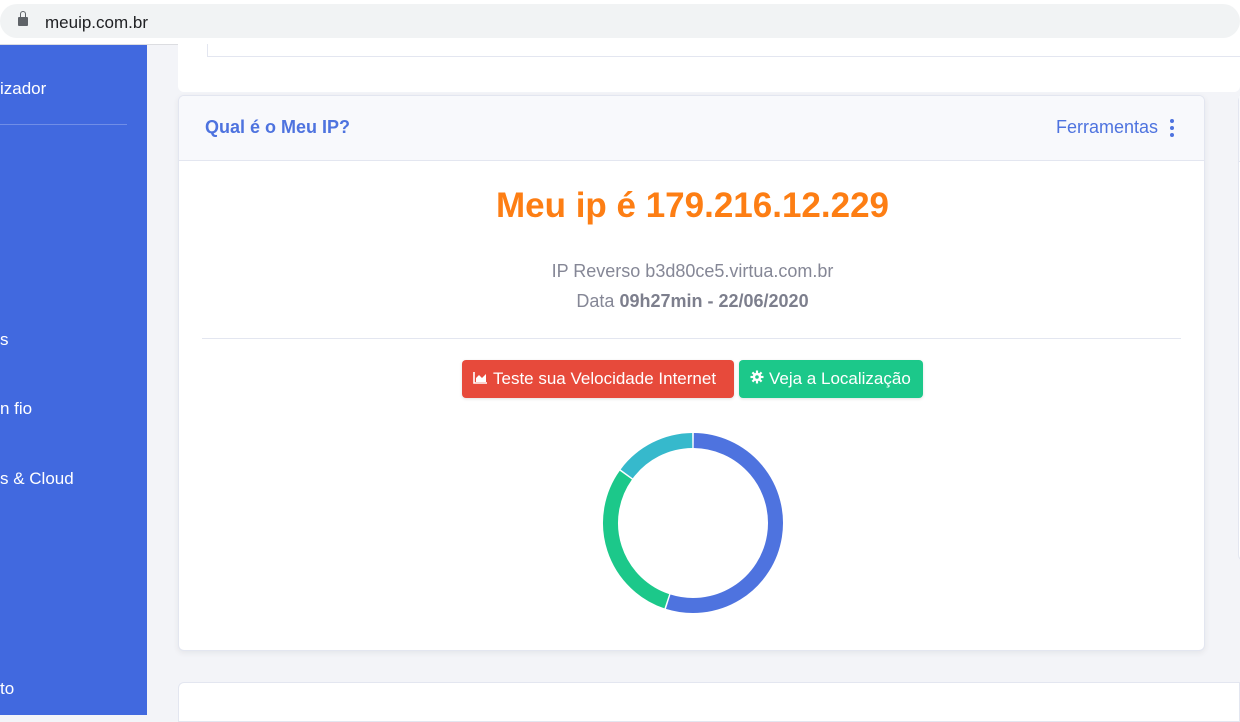  Describe the element at coordinates (37, 479) in the screenshot. I see `sidebar-item-4: s & Cloud` at that location.